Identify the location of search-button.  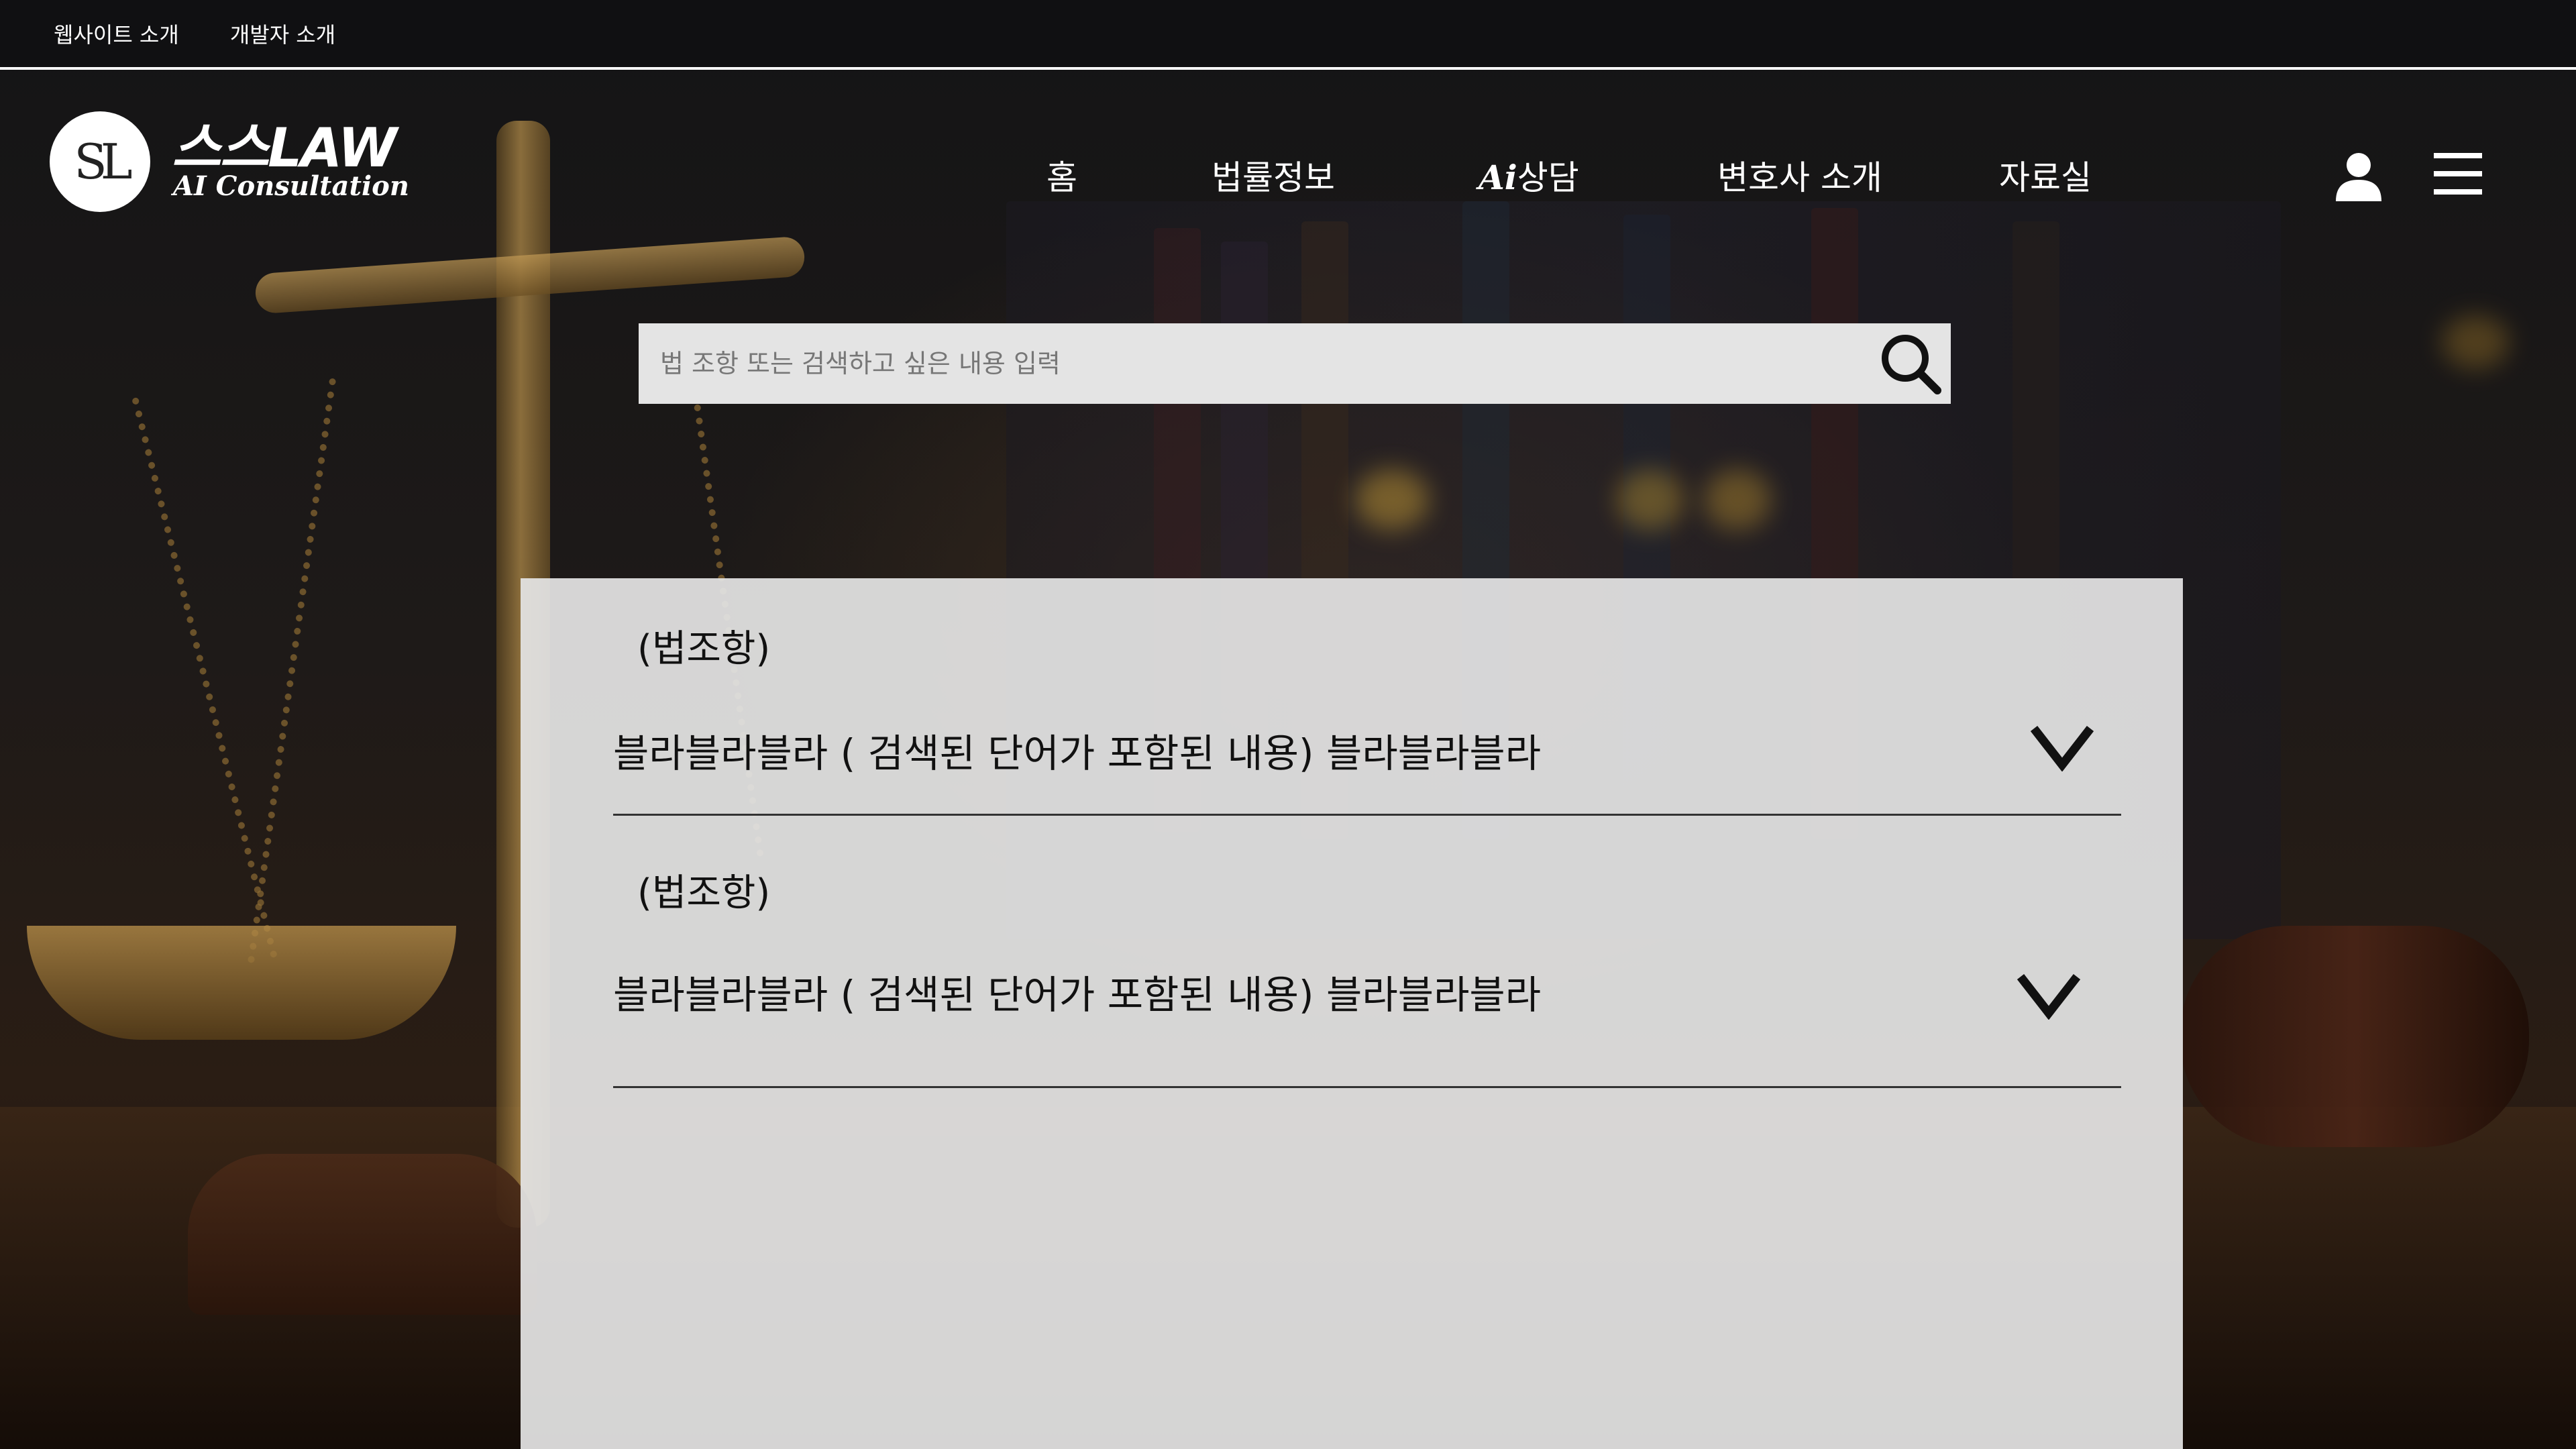
(1910, 363).